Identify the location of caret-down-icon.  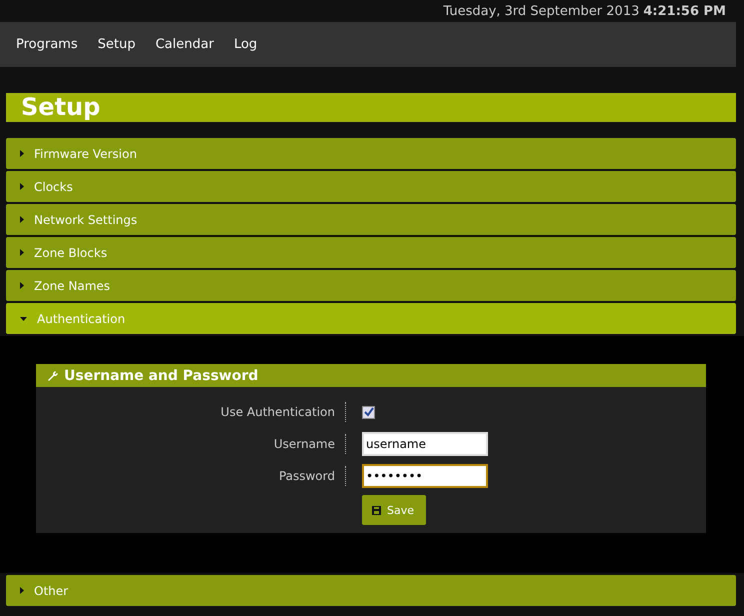
(23, 318).